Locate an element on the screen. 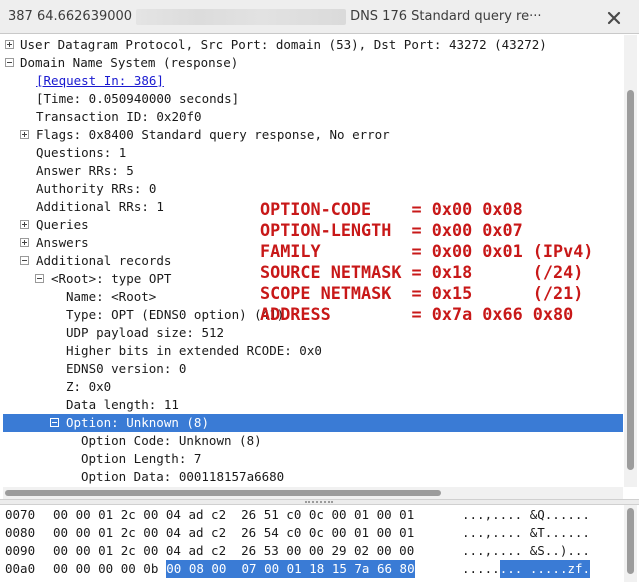 The image size is (639, 582). annotation-line: ADDRESS = 0x7a 0x66 0x80 is located at coordinates (417, 314).